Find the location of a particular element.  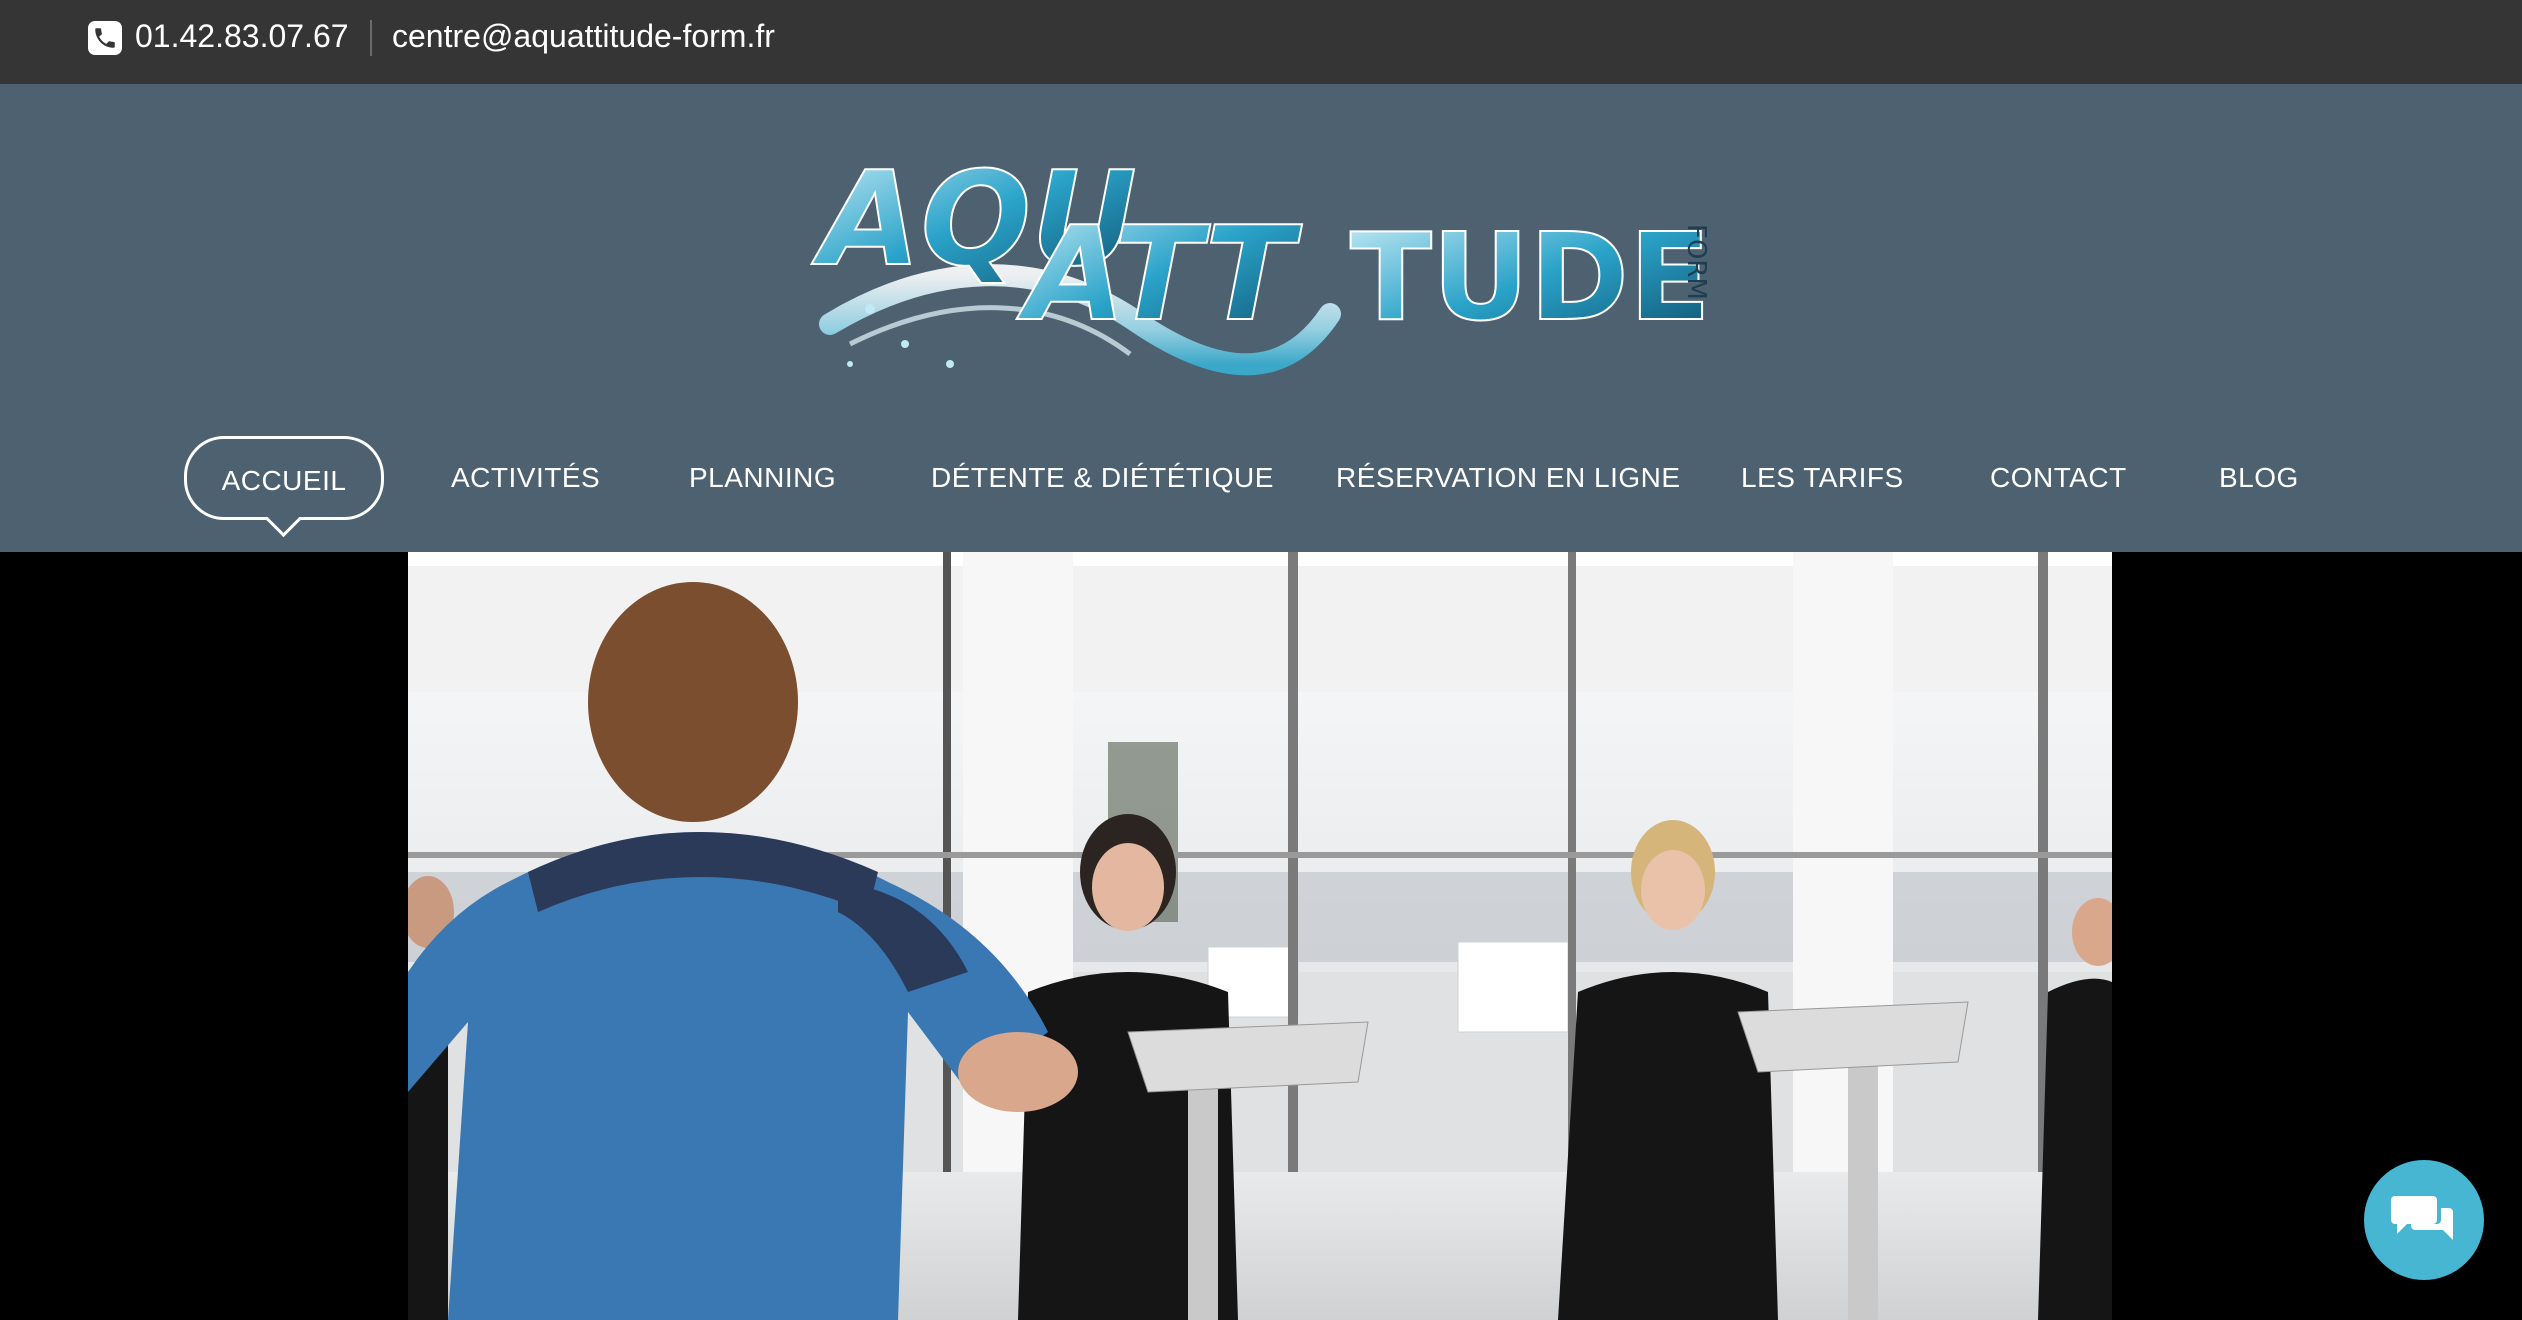

logo-text-tude: TUDE is located at coordinates (1530, 278).